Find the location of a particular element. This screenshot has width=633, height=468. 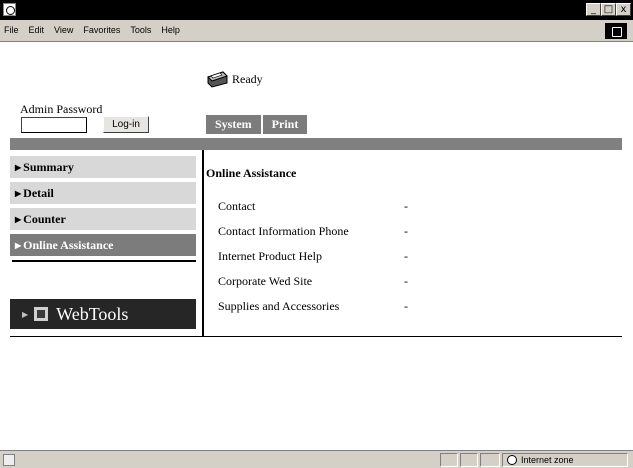

nav-divider is located at coordinates (104, 261).